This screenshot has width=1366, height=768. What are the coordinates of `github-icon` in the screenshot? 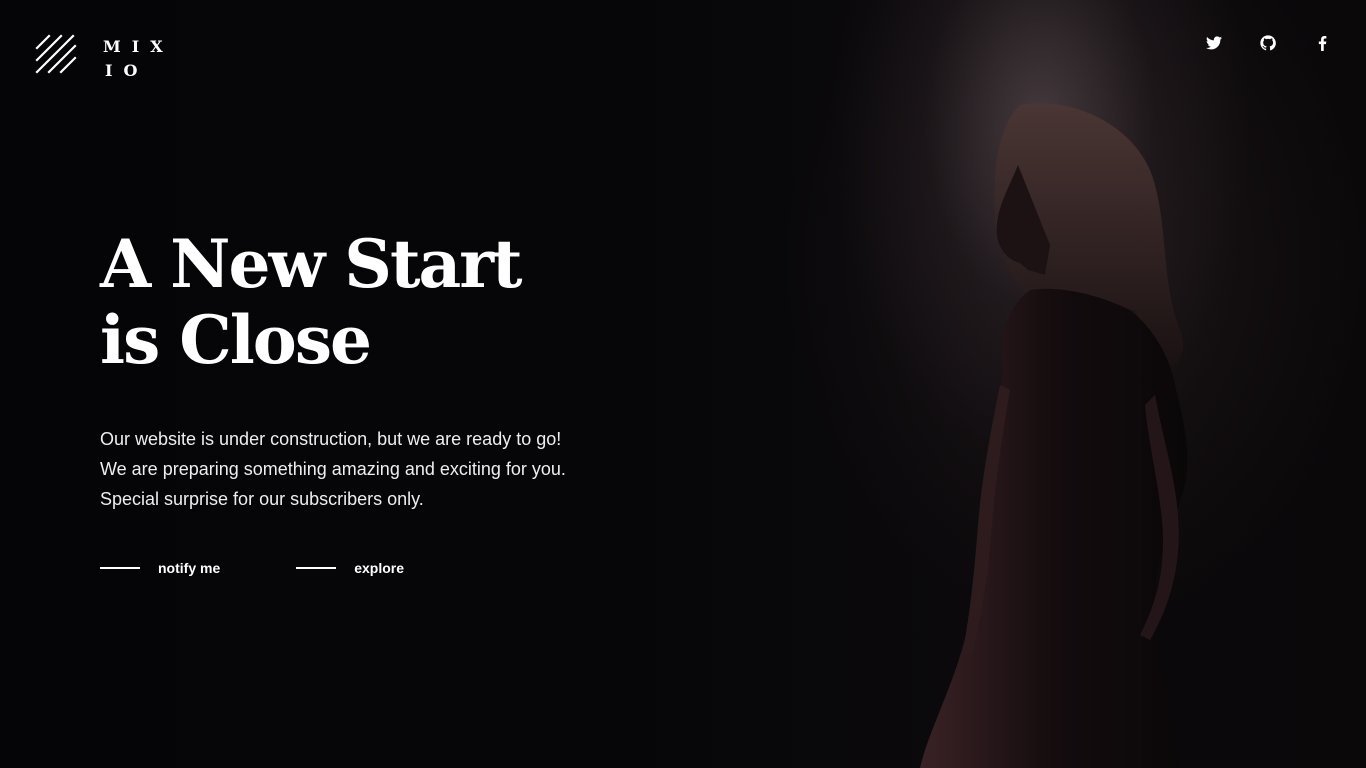 It's located at (1268, 43).